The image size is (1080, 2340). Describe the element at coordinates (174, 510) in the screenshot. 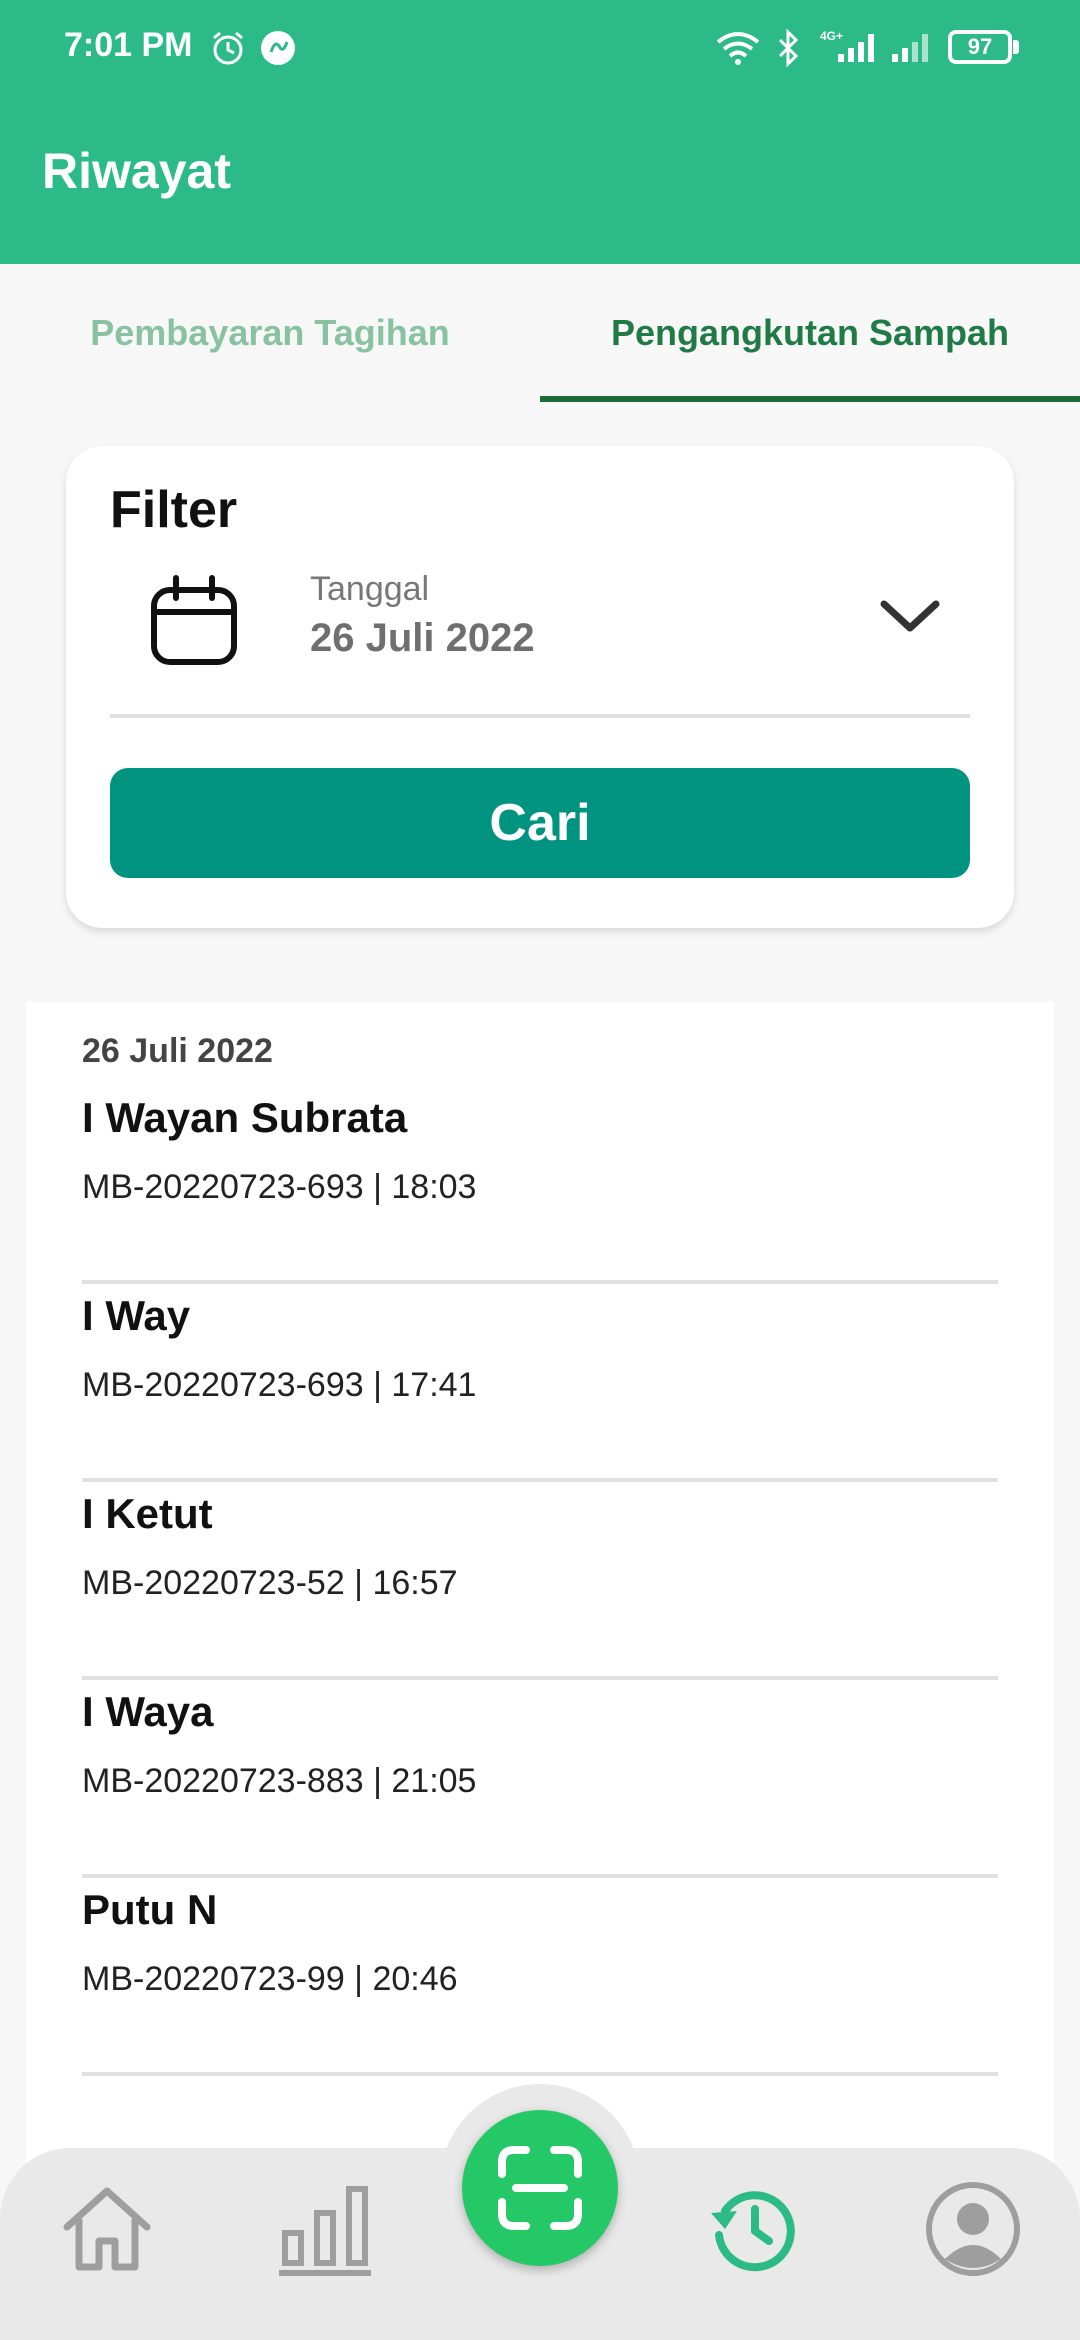

I see `filter-title: Filter` at that location.